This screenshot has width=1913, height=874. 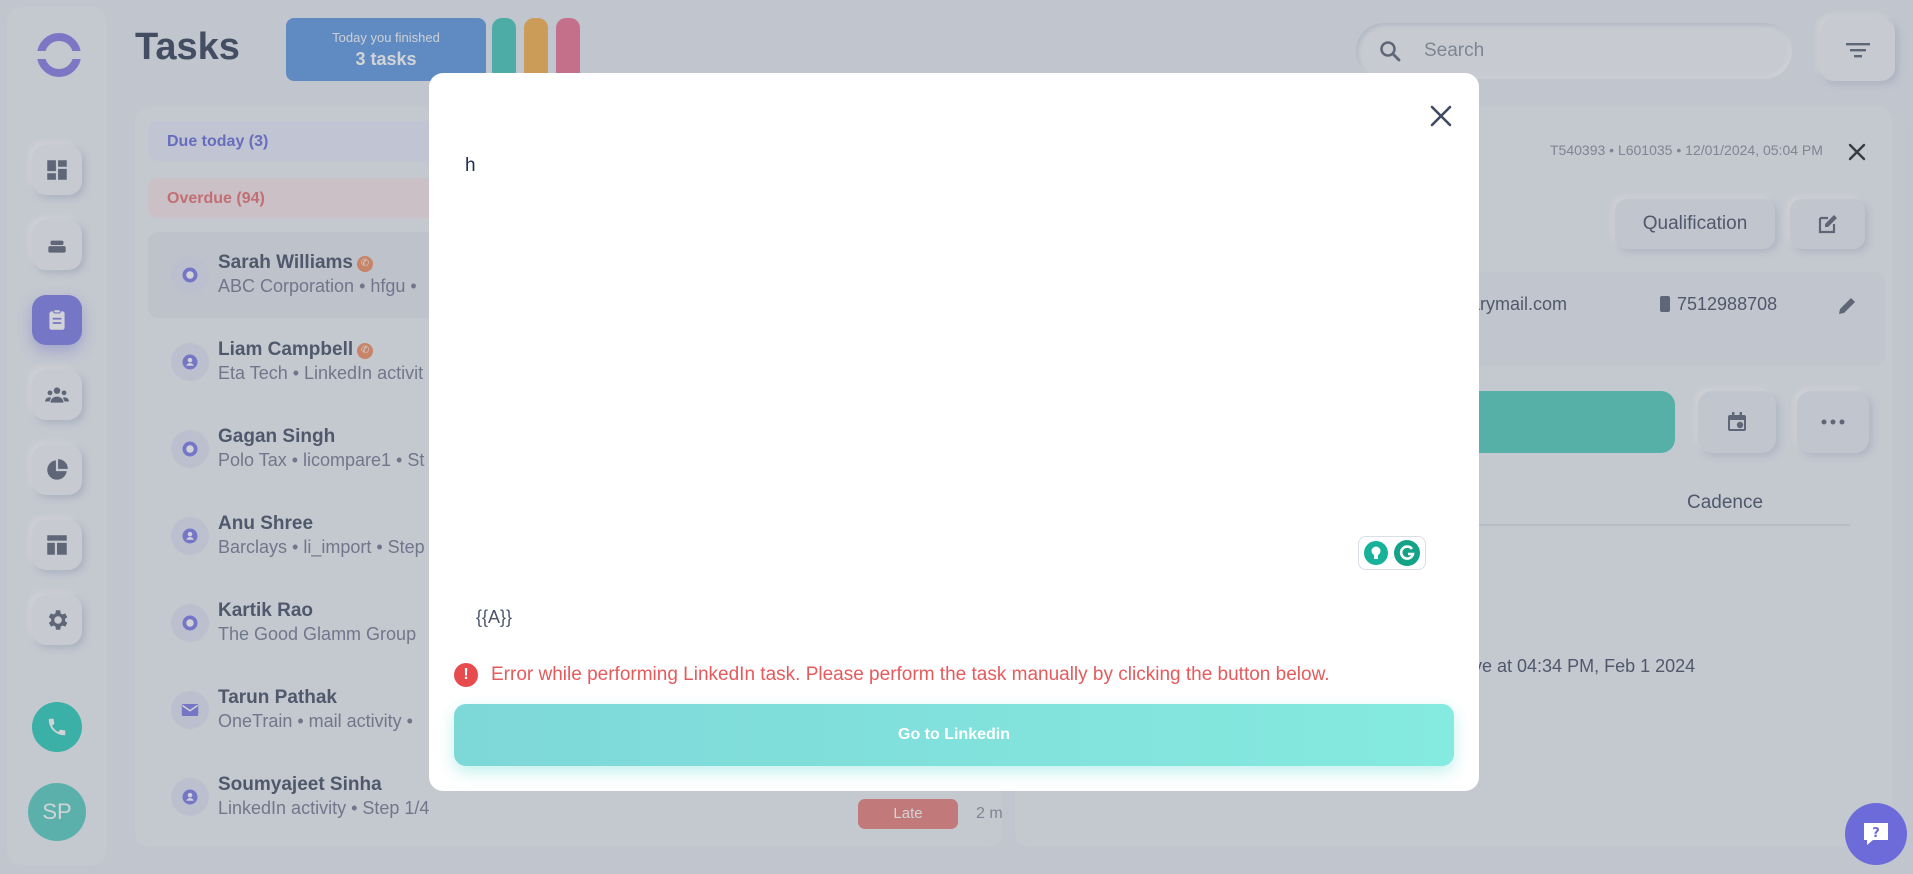 What do you see at coordinates (1392, 553) in the screenshot?
I see `grammarly-widget` at bounding box center [1392, 553].